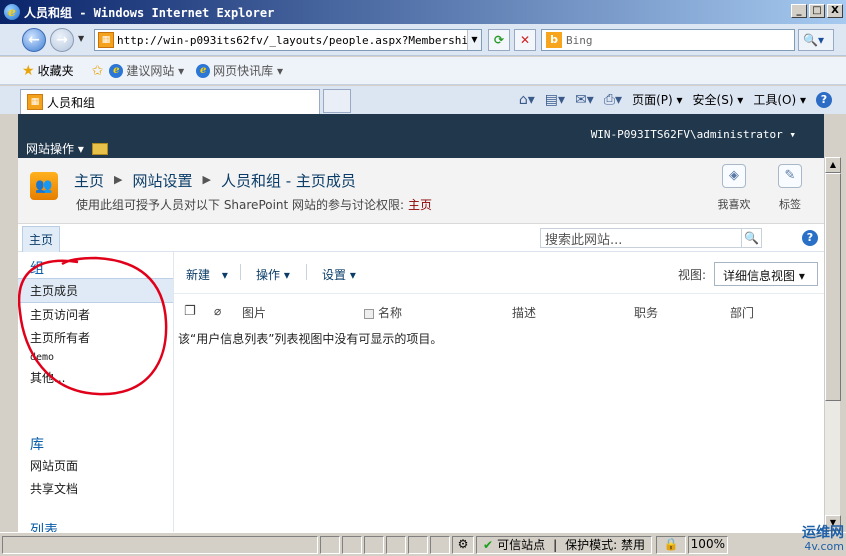  What do you see at coordinates (35, 102) in the screenshot?
I see `sharepoint-favicon-icon: ▦` at bounding box center [35, 102].